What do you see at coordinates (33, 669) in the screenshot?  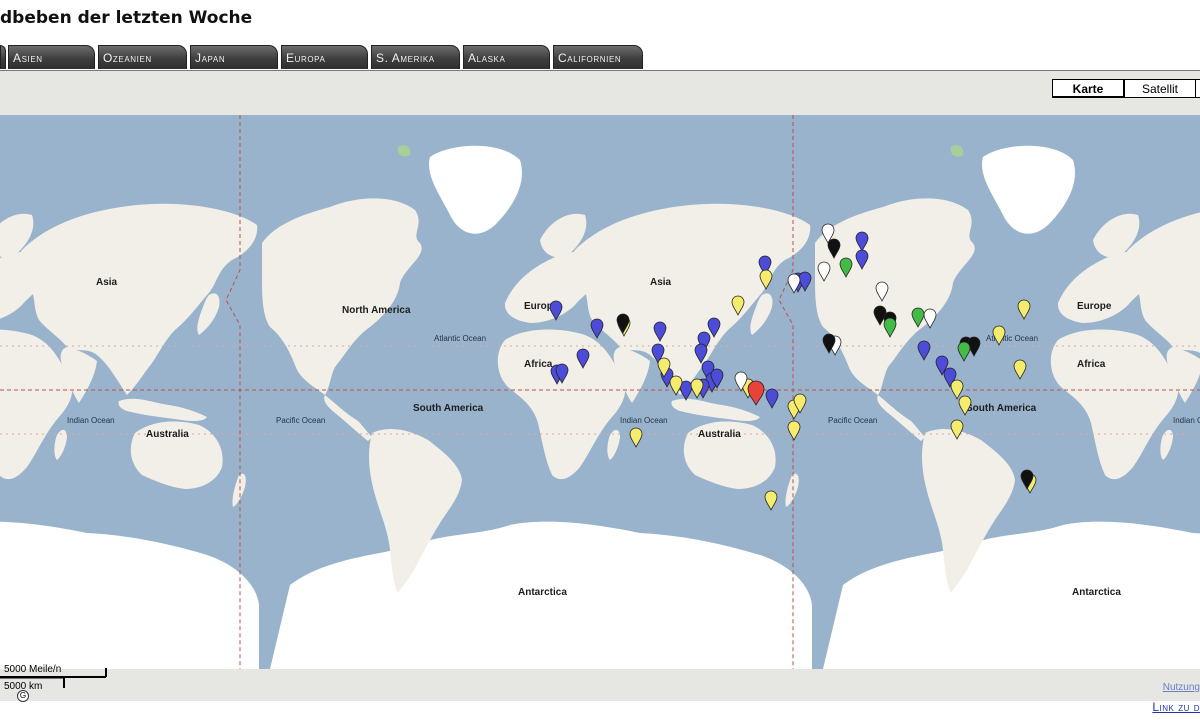 I see `scale-miles: 5000 Meile/n` at bounding box center [33, 669].